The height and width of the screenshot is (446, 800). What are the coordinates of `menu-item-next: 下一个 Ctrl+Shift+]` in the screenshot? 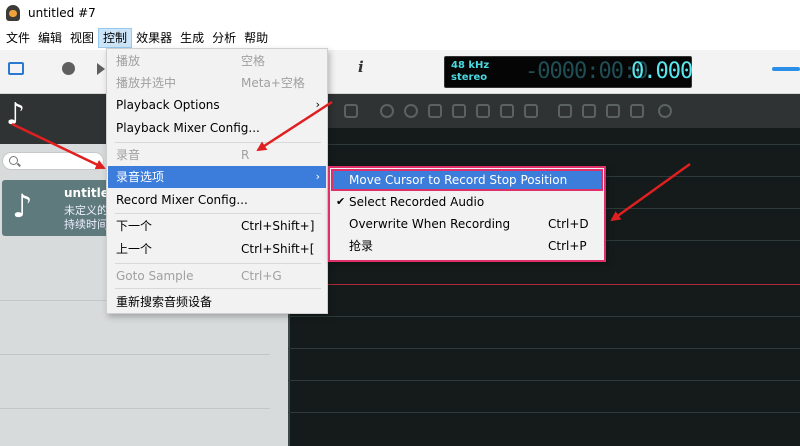 It's located at (217, 226).